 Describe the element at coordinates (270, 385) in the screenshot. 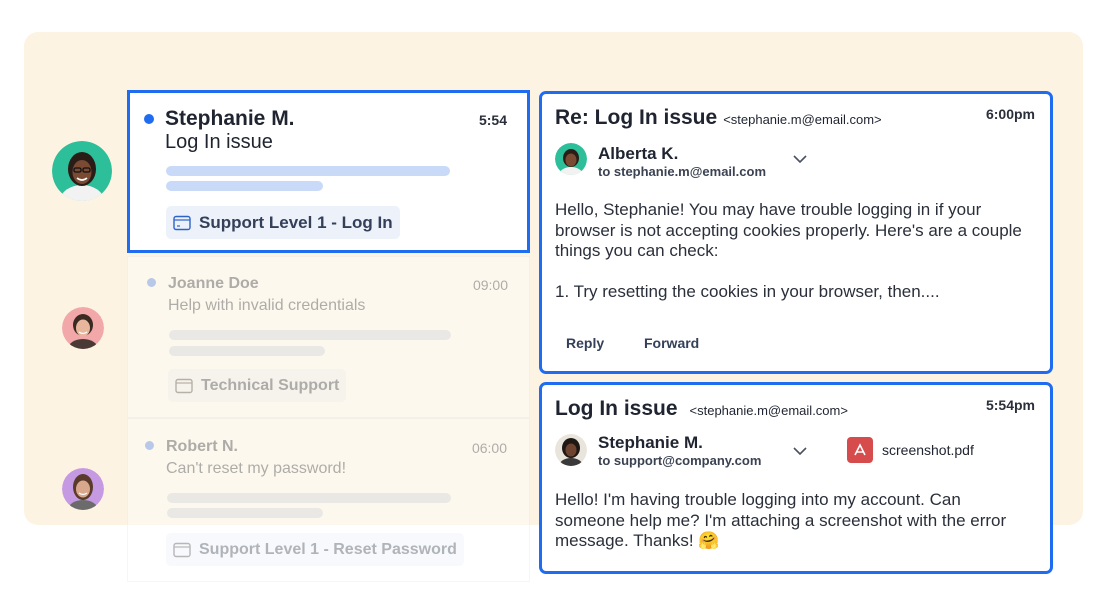

I see `ticket-tag-label: Technical Support` at that location.